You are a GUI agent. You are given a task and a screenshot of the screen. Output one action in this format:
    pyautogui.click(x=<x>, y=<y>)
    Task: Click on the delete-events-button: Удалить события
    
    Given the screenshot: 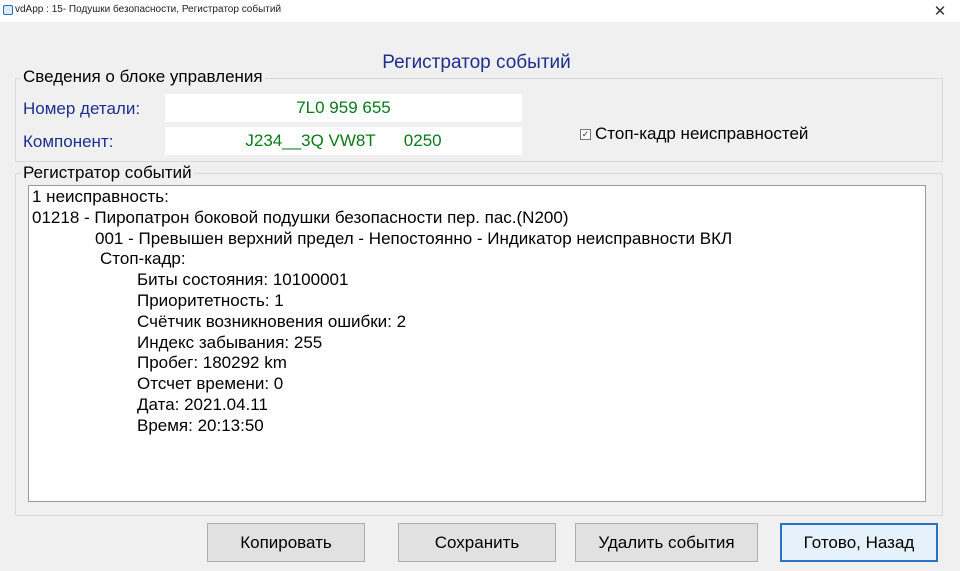 What is the action you would take?
    pyautogui.click(x=666, y=542)
    